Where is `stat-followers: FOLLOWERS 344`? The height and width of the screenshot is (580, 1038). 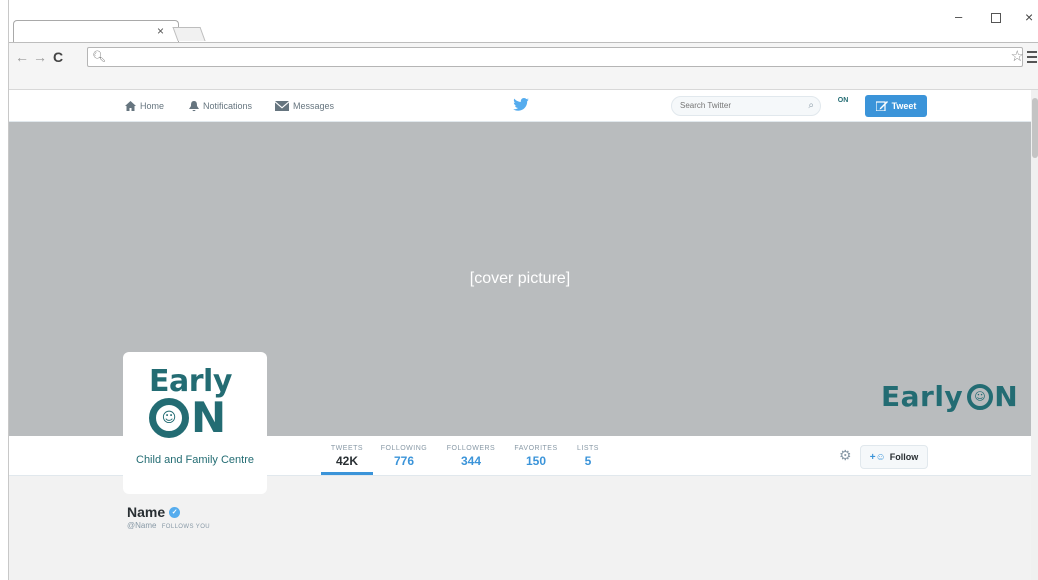 stat-followers: FOLLOWERS 344 is located at coordinates (471, 456).